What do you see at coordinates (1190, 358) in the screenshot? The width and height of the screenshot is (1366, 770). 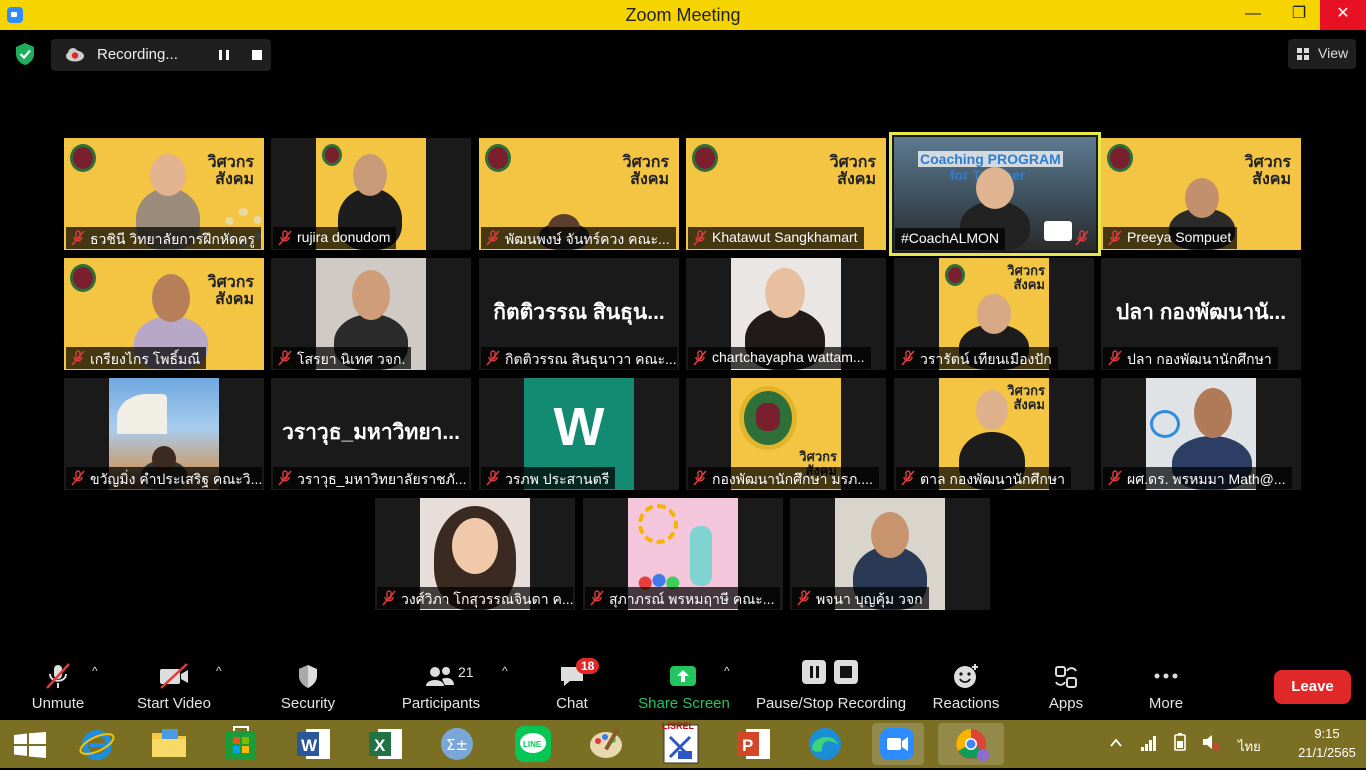 I see `participant-name: ปลา กองพัฒนานักศึกษา` at bounding box center [1190, 358].